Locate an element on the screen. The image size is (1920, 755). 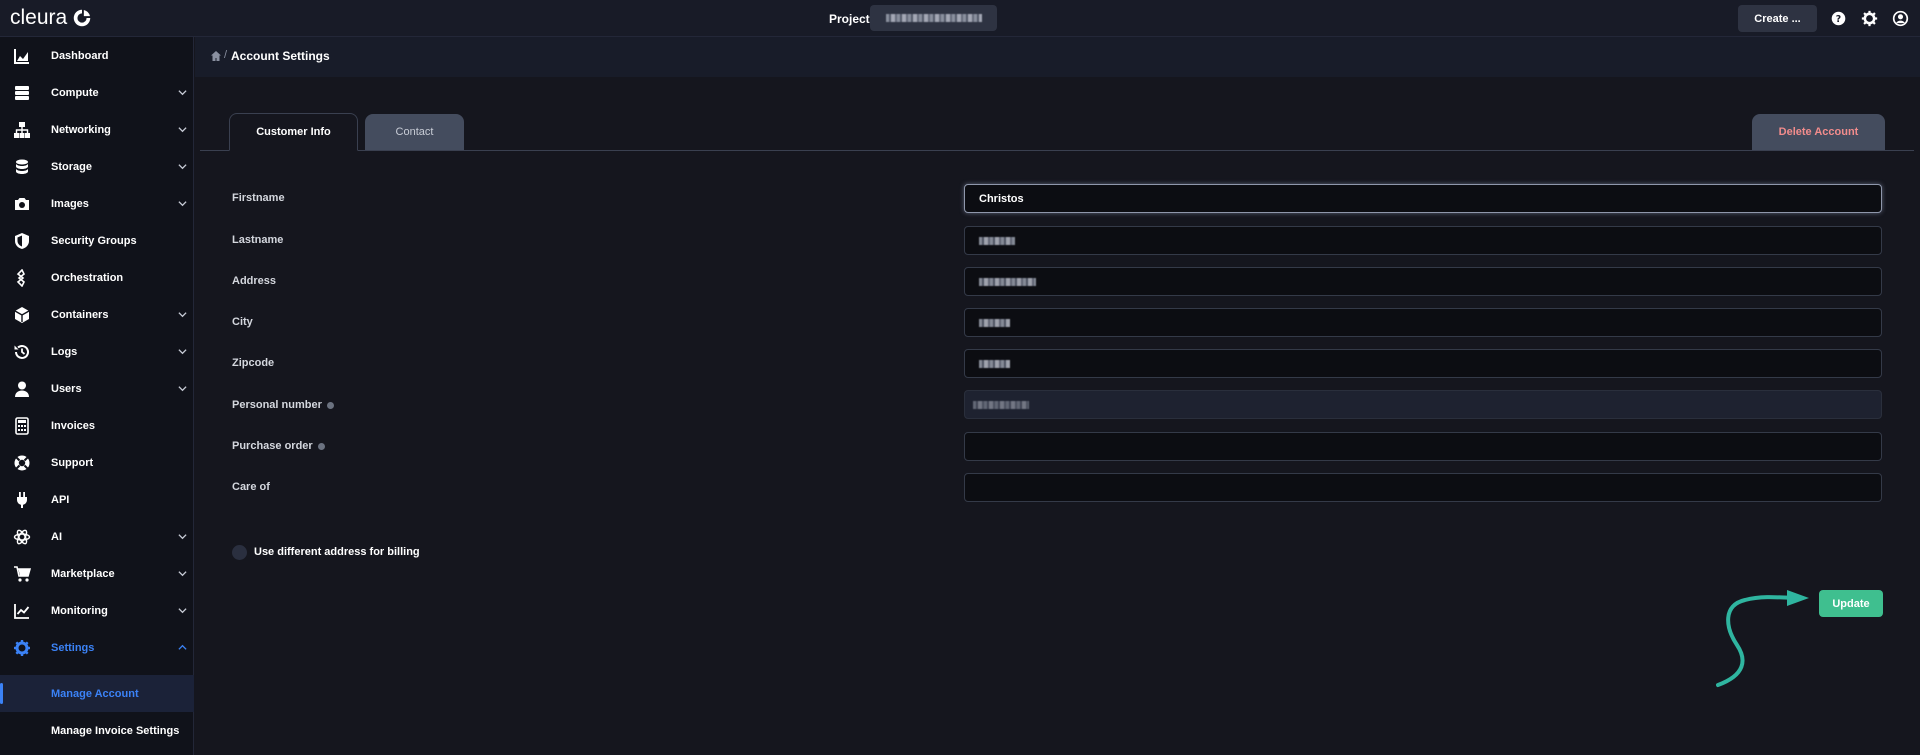
project-selector is located at coordinates (933, 18).